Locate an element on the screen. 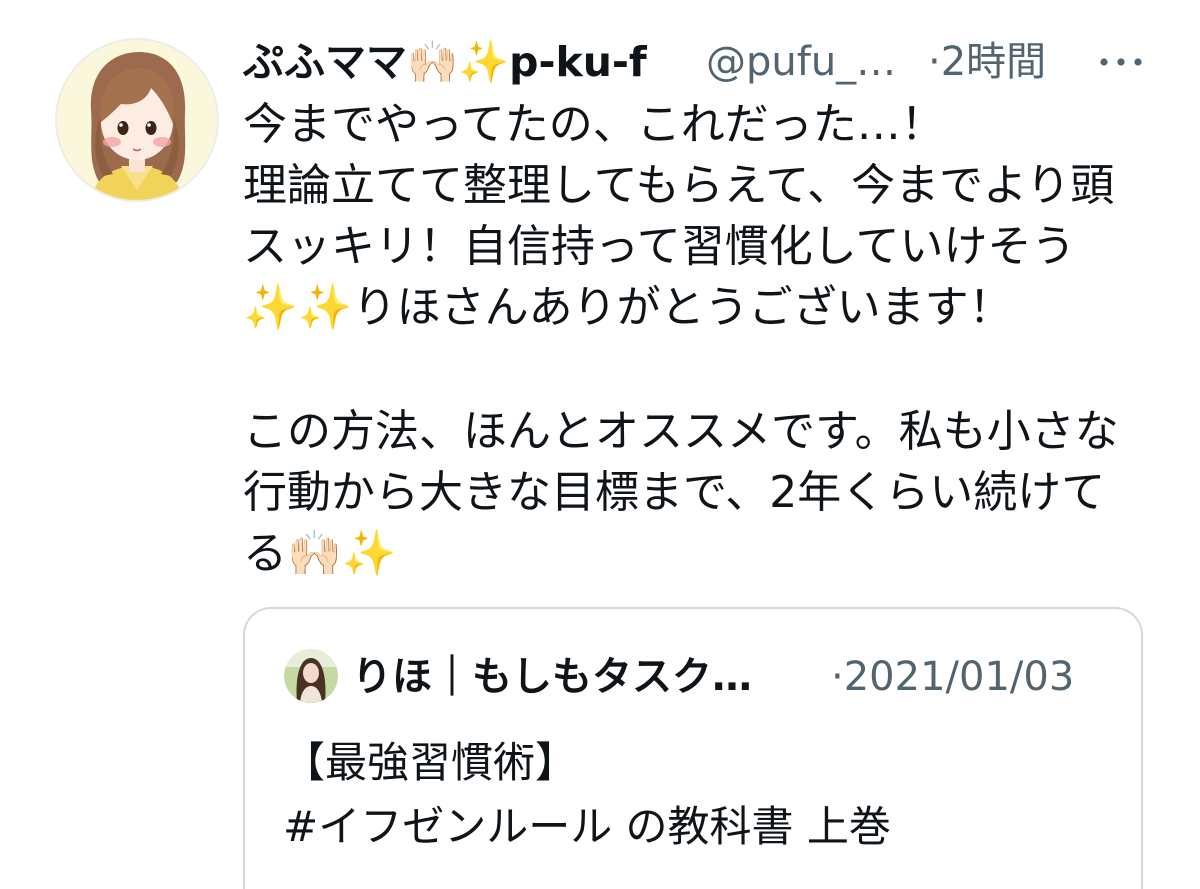 The width and height of the screenshot is (1200, 889). tweet-text-line: る🙌🏻✨ is located at coordinates (320, 553).